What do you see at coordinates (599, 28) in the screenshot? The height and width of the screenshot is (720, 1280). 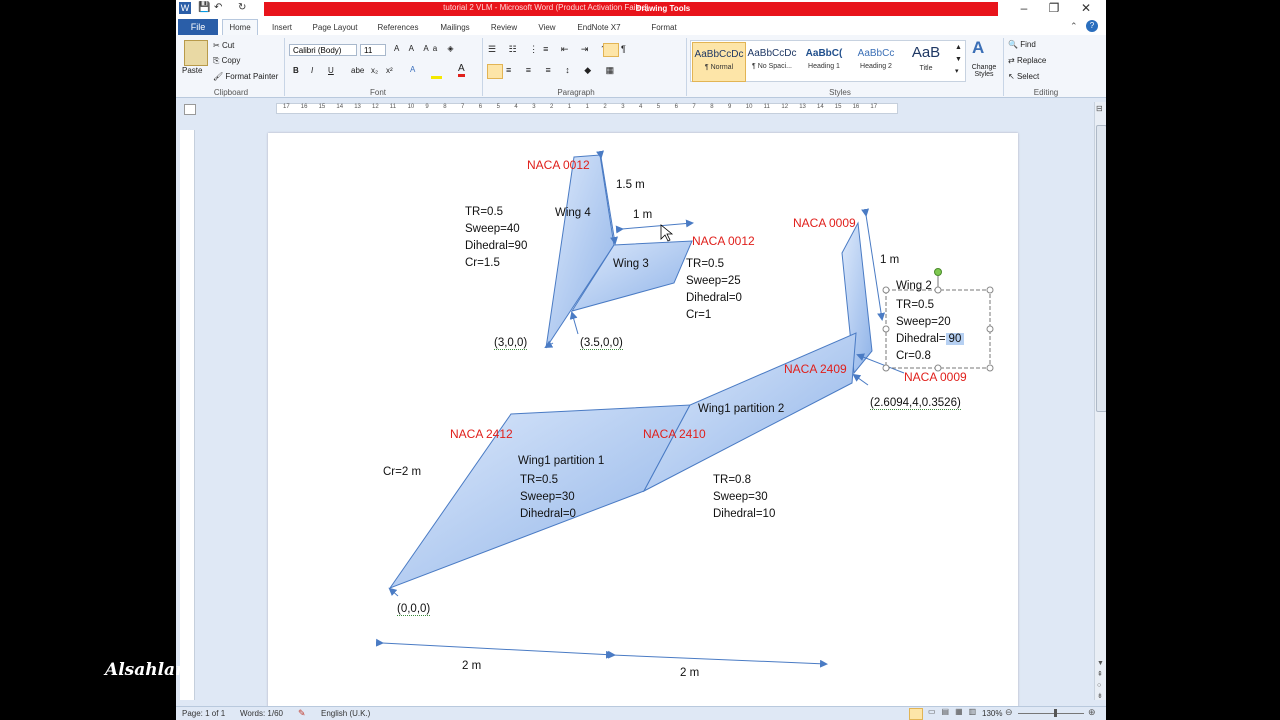 I see `tab-endnote: EndNote X7` at bounding box center [599, 28].